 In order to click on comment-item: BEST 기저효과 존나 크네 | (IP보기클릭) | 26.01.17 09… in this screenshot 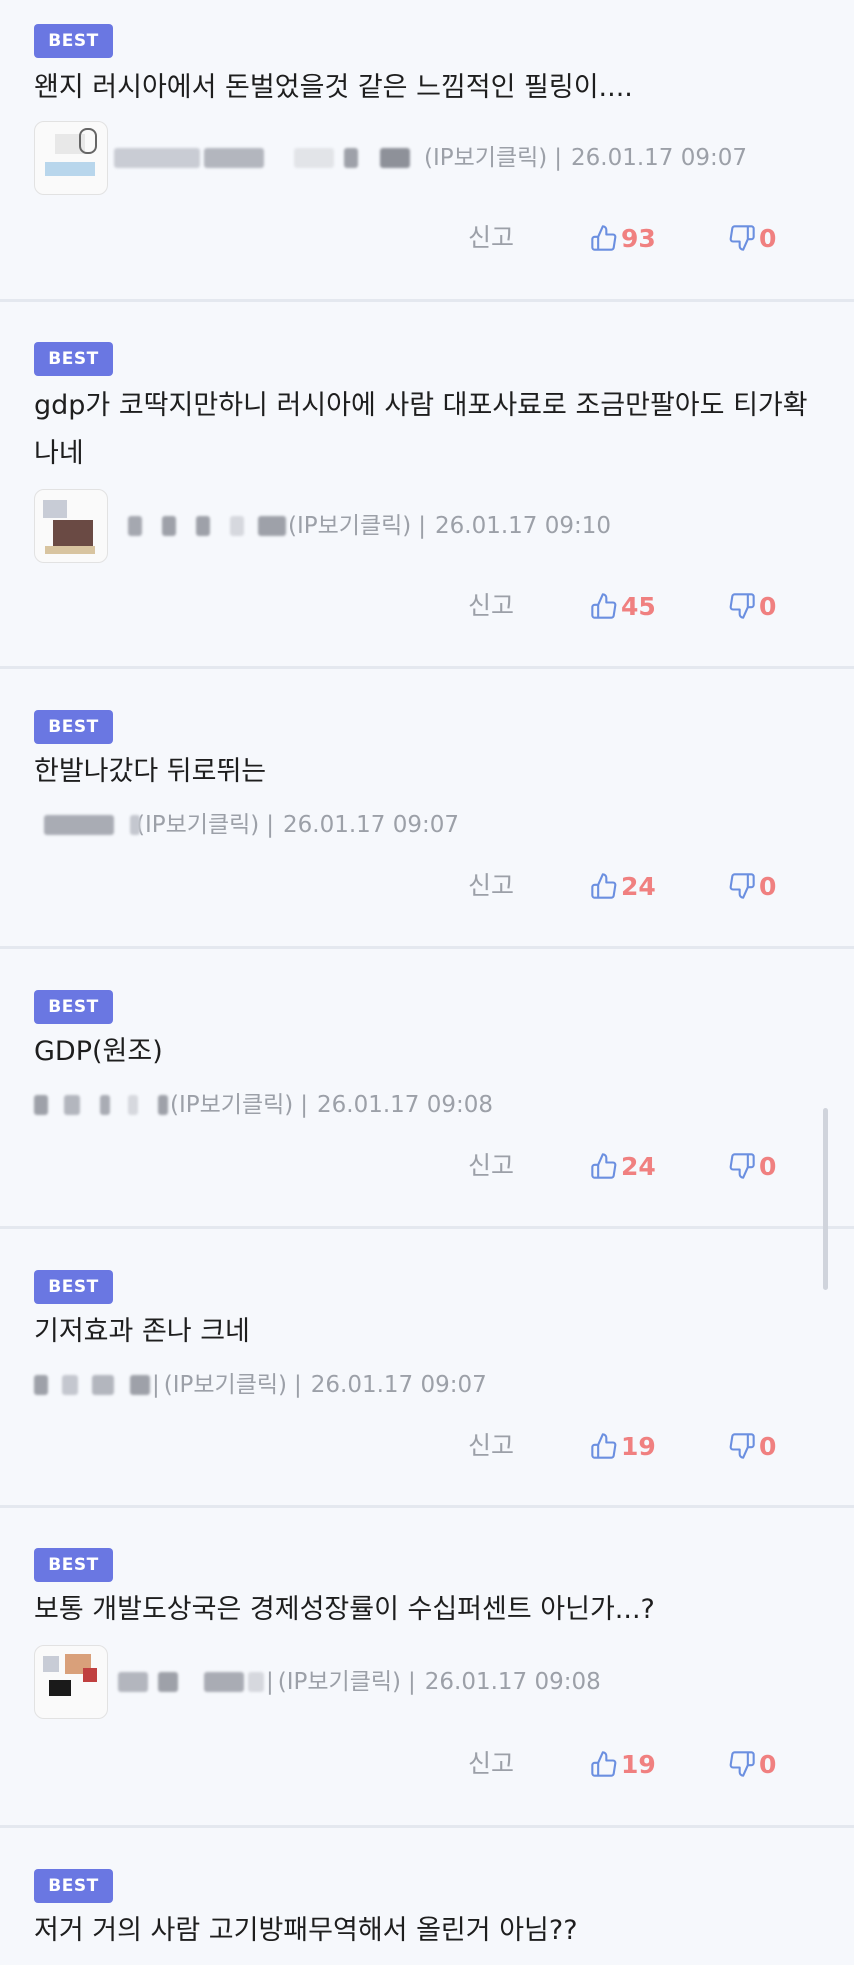, I will do `click(427, 1368)`.